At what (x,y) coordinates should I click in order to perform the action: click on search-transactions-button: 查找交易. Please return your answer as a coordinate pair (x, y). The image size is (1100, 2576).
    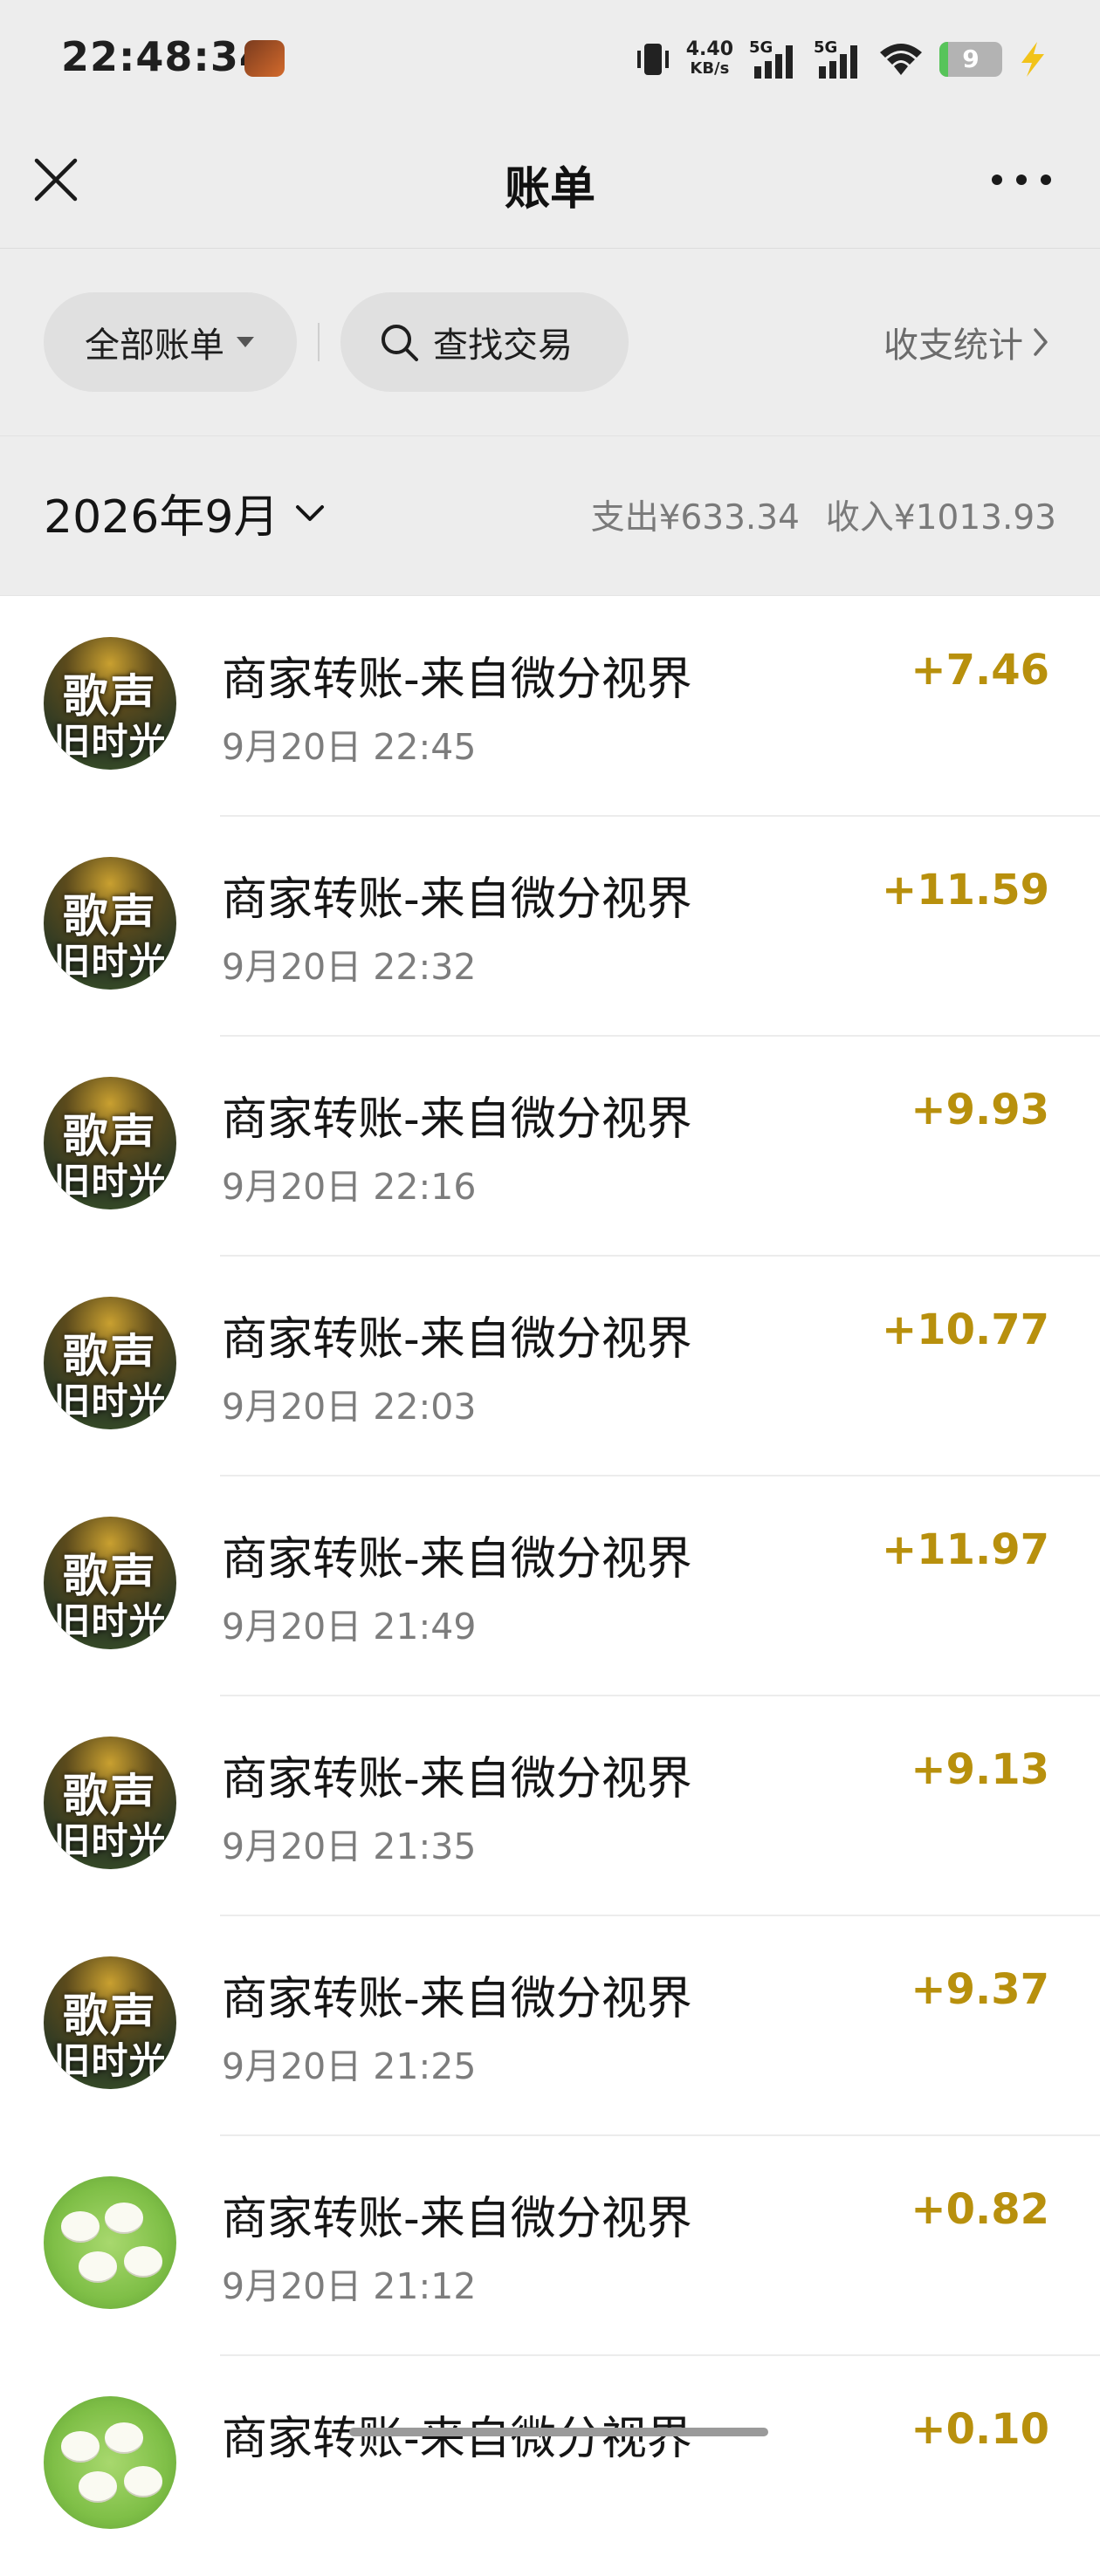
    Looking at the image, I should click on (484, 342).